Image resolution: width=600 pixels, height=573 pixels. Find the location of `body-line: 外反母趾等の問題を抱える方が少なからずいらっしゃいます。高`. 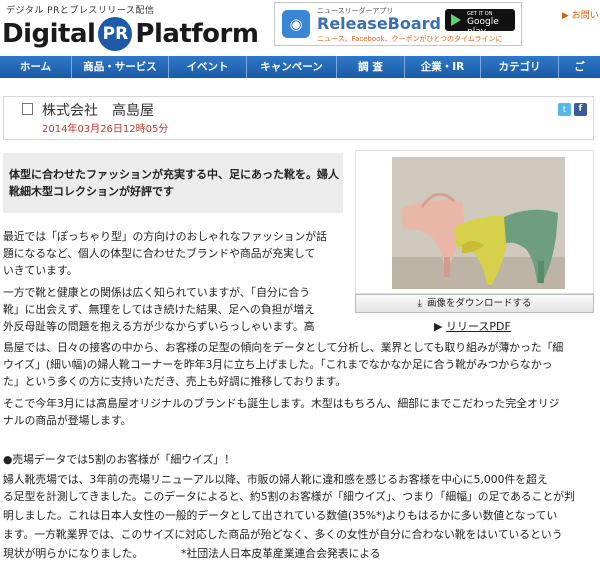

body-line: 外反母趾等の問題を抱える方が少なからずいらっしゃいます。高 is located at coordinates (159, 326).